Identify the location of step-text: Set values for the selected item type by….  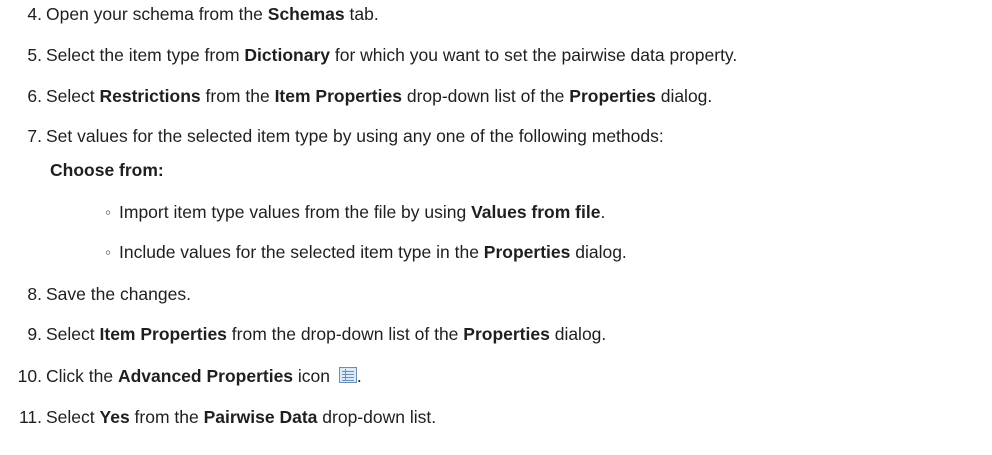
(355, 136).